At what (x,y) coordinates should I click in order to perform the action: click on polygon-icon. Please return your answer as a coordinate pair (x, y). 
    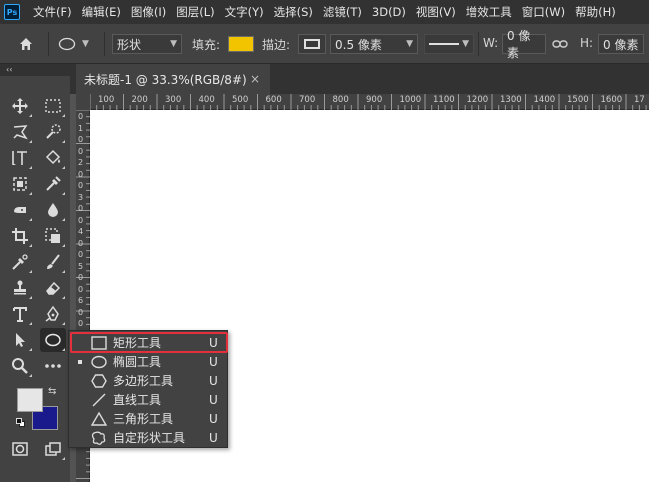
    Looking at the image, I should click on (99, 381).